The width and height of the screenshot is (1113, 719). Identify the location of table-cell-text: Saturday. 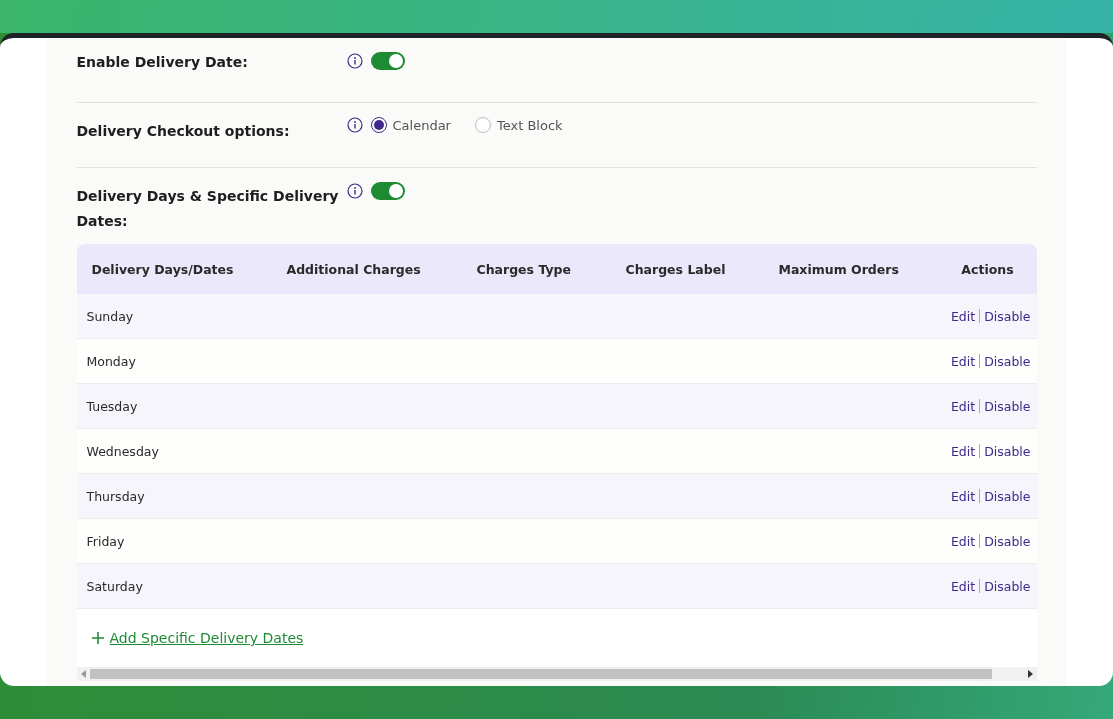
(114, 586).